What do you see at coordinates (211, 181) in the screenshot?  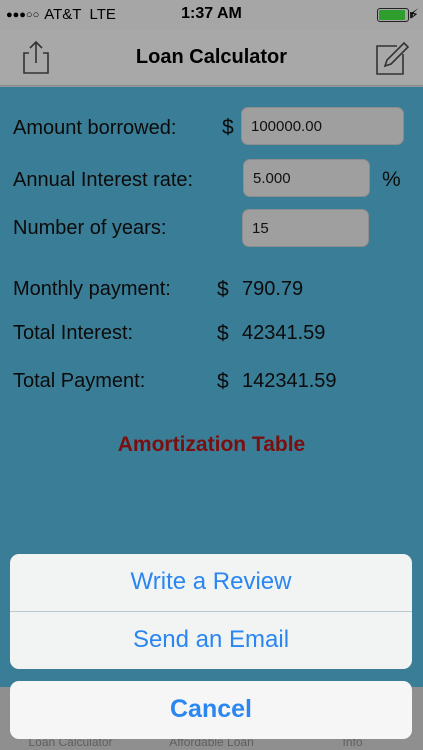 I see `rate-row: Annual Interest rate: 5.000 %` at bounding box center [211, 181].